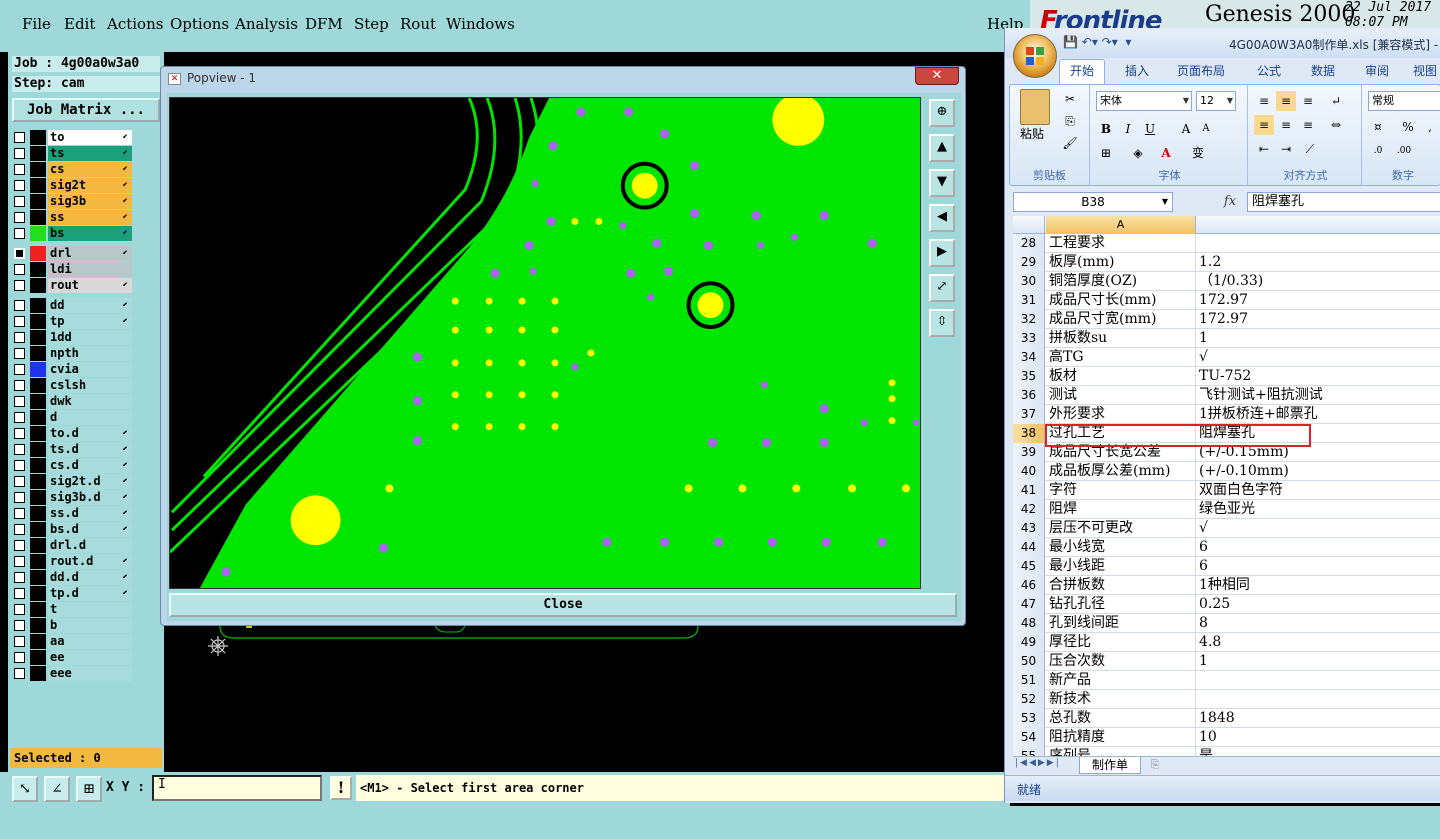 The image size is (1440, 839). Describe the element at coordinates (937, 76) in the screenshot. I see `popview-close-x-button: ✕` at that location.